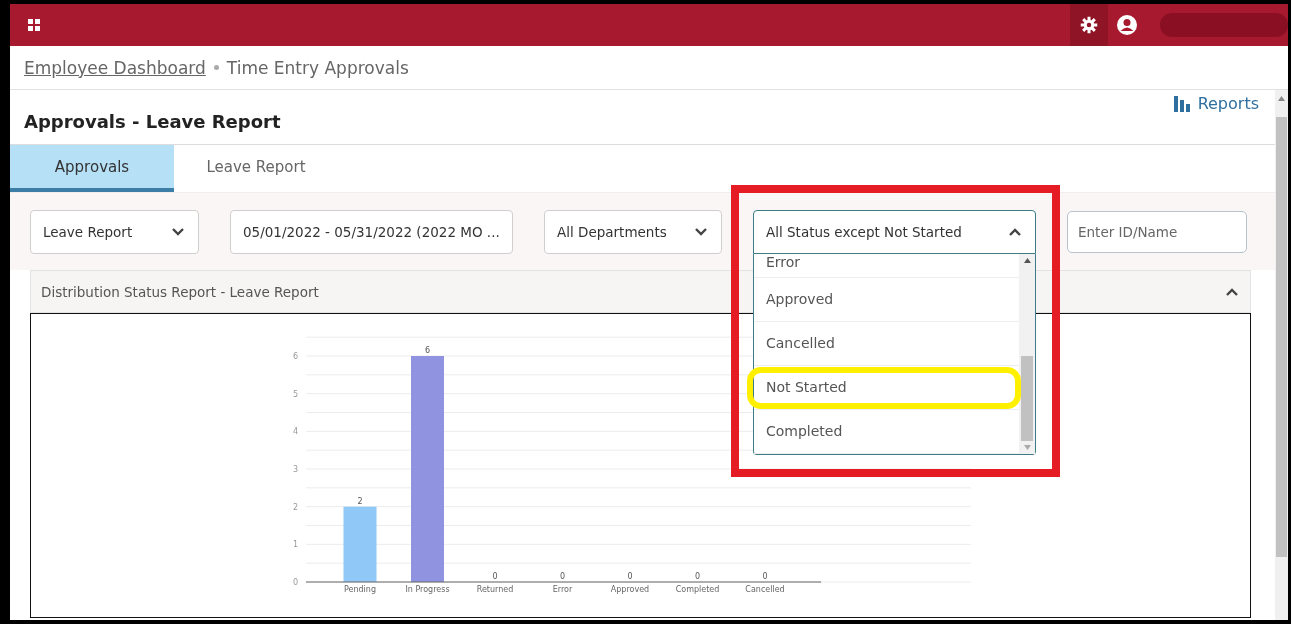 The width and height of the screenshot is (1291, 624). What do you see at coordinates (630, 589) in the screenshot?
I see `category-label: Approved` at bounding box center [630, 589].